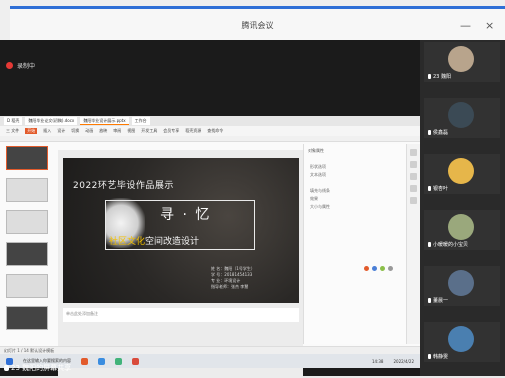 The width and height of the screenshot is (505, 378). What do you see at coordinates (13, 121) in the screenshot?
I see `doc-tab-1: D 稻壳` at bounding box center [13, 121].